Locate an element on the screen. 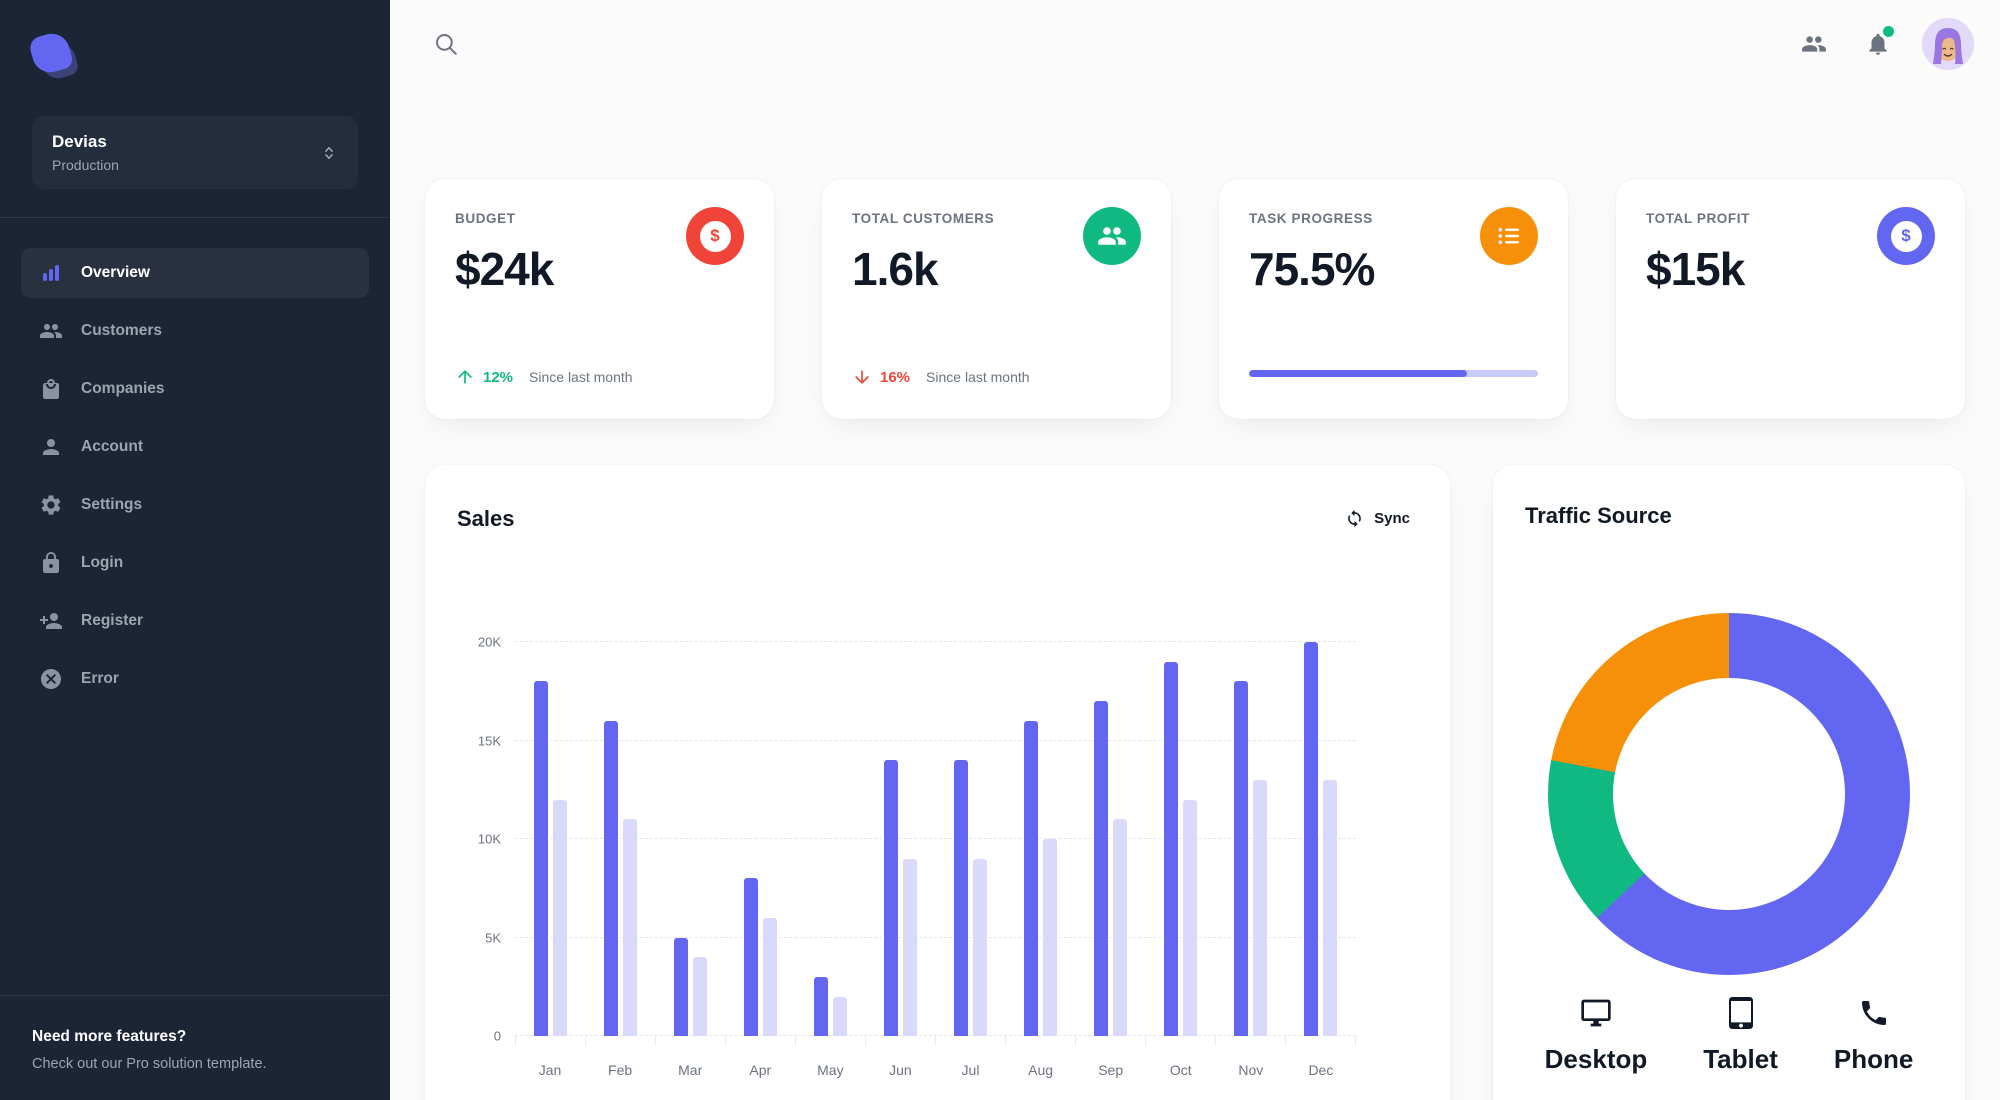 This screenshot has width=2000, height=1100. y-tick-label: 10K is located at coordinates (489, 839).